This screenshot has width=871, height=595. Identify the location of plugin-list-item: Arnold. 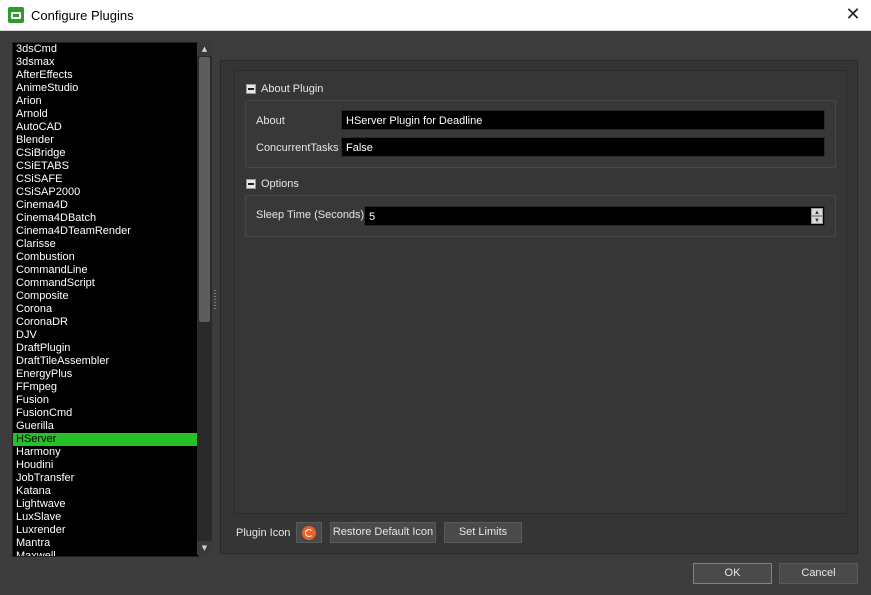
(105, 114).